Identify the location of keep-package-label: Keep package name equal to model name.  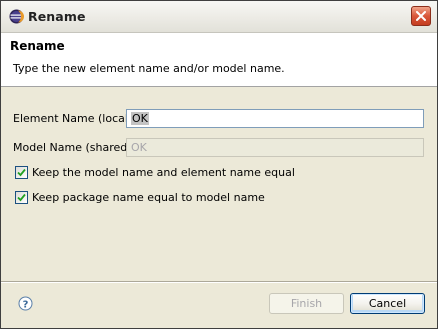
(148, 197).